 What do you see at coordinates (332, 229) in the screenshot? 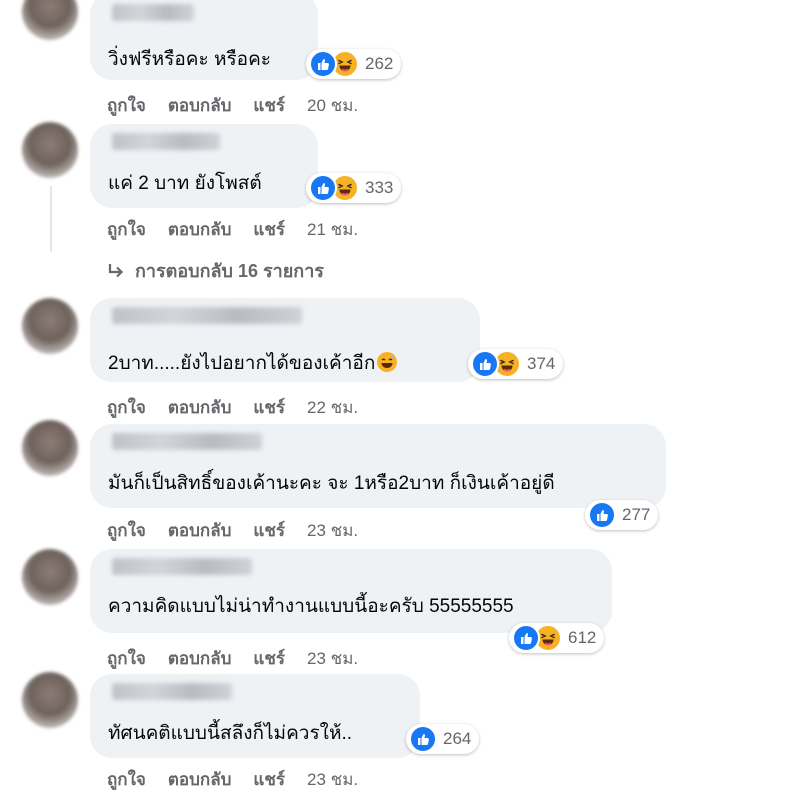
I see `timestamp: 21 ชม.` at bounding box center [332, 229].